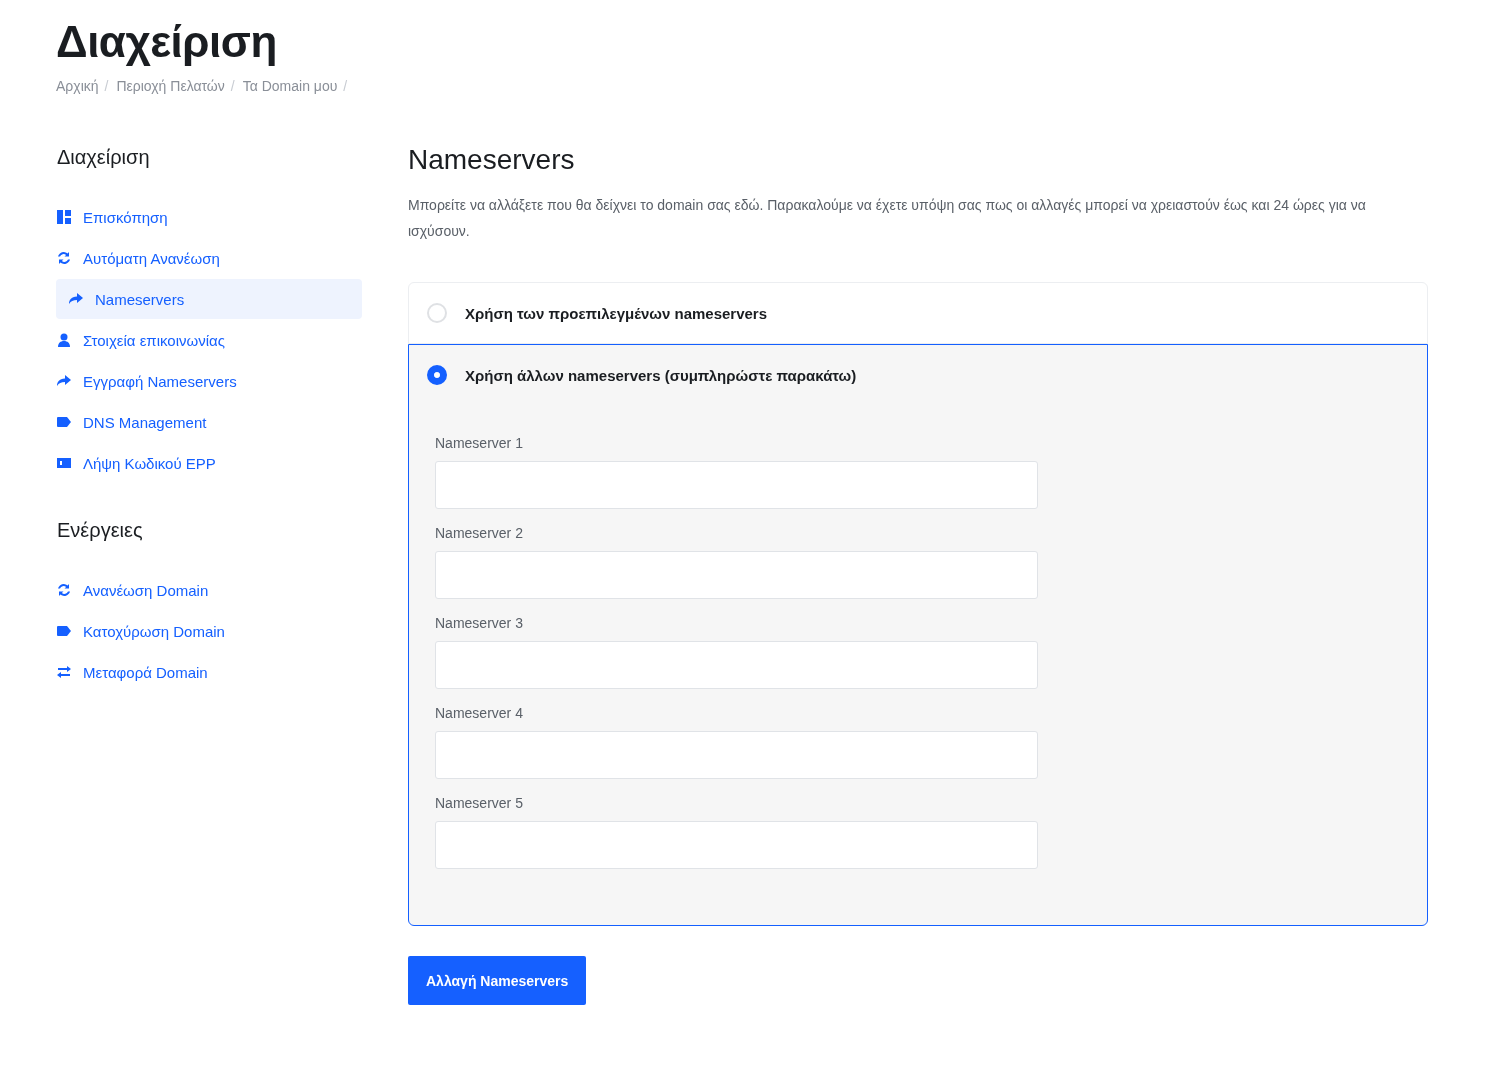 The width and height of the screenshot is (1497, 1066). What do you see at coordinates (209, 340) in the screenshot?
I see `sidebar-item: Στοιχεία επικοινωνίας` at bounding box center [209, 340].